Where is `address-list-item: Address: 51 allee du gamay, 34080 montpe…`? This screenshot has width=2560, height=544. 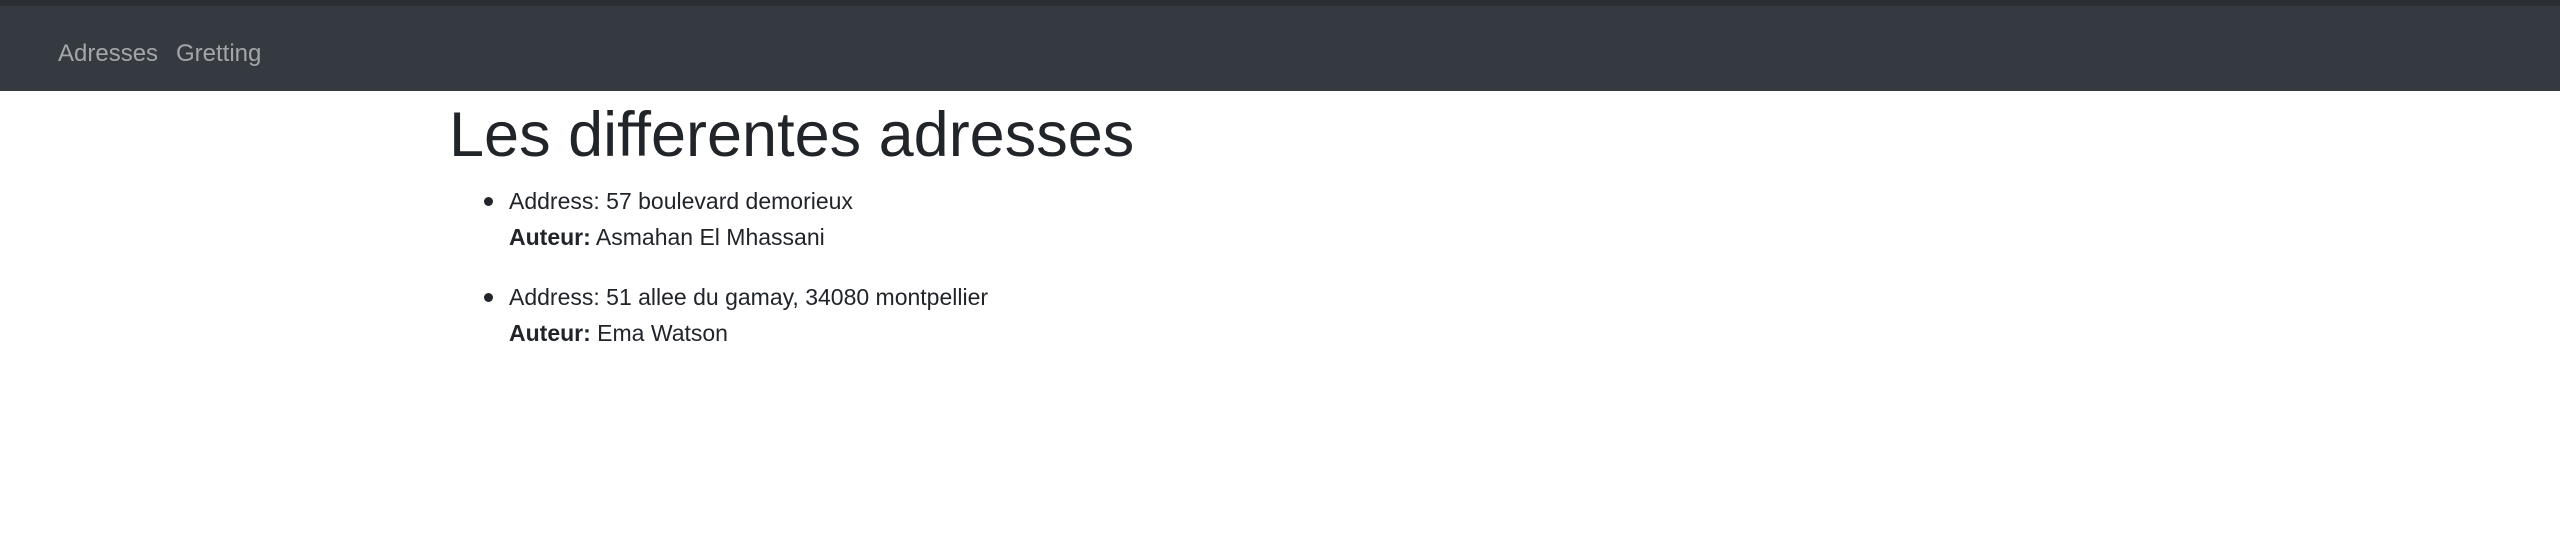
address-list-item: Address: 51 allee du gamay, 34080 montpe… is located at coordinates (791, 315).